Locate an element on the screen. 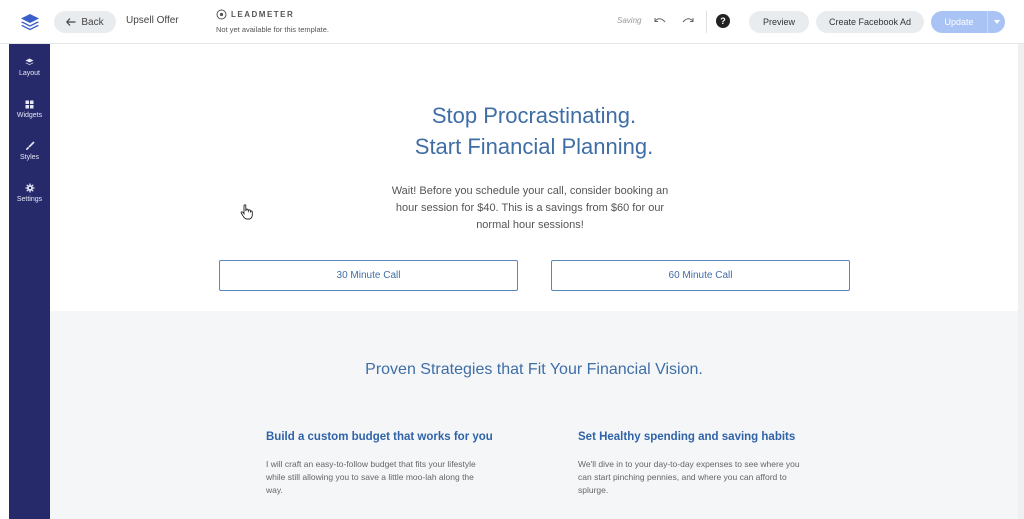  window-left-edge is located at coordinates (4, 281).